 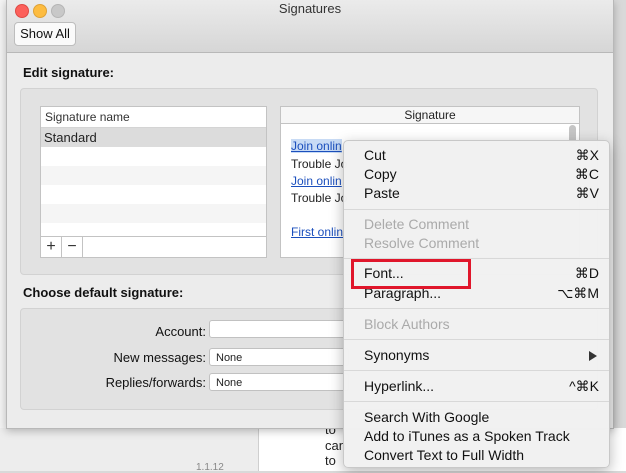 I want to click on signature-line-link: First onlin, so click(x=317, y=232).